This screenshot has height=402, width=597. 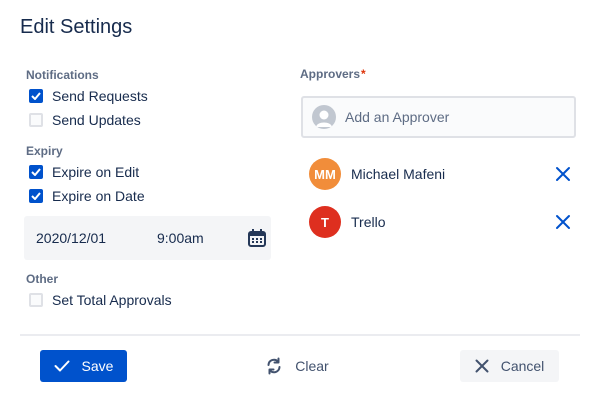 What do you see at coordinates (147, 238) in the screenshot?
I see `date-time-picker: 2020/12/01 9:00am` at bounding box center [147, 238].